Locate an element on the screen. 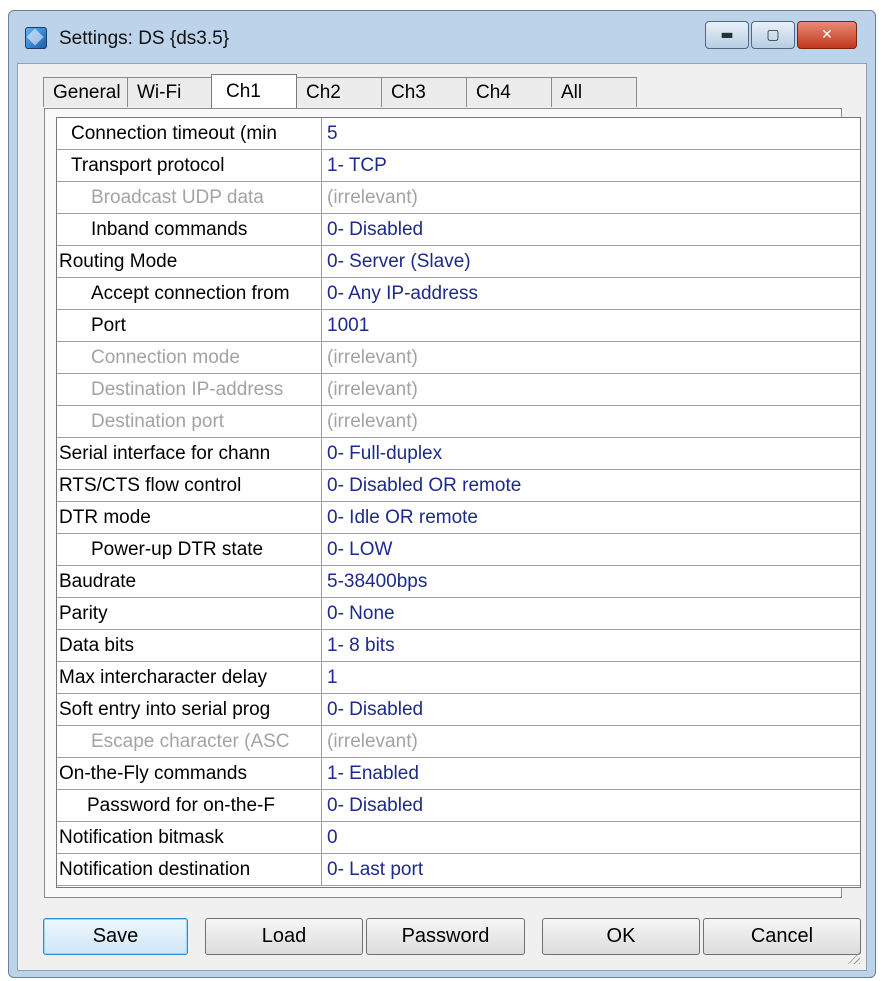 The width and height of the screenshot is (882, 981). setting-row: Data bits 1- 8 bits is located at coordinates (458, 646).